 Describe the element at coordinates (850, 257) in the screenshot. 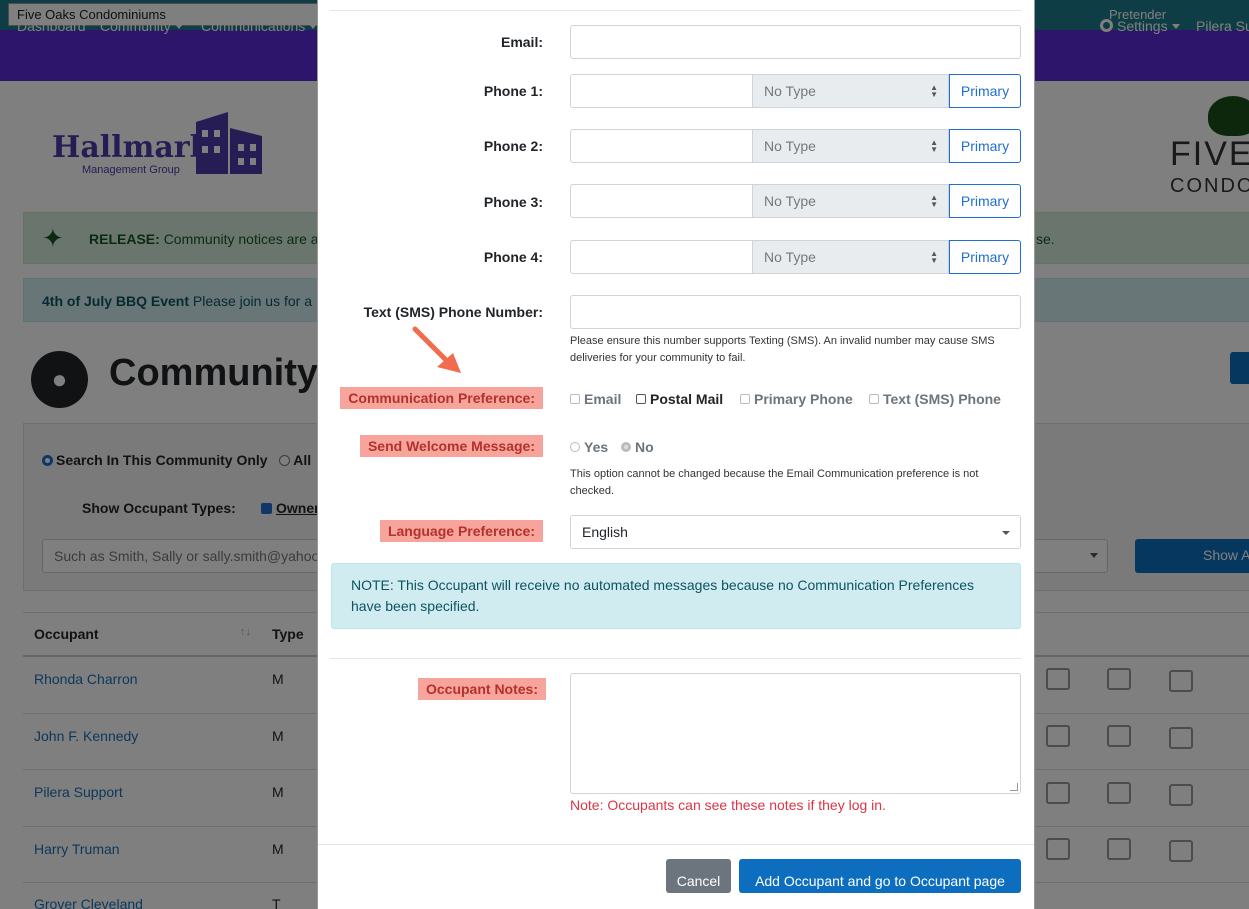

I see `phone4-type-select: No Type ▲ ▼` at that location.